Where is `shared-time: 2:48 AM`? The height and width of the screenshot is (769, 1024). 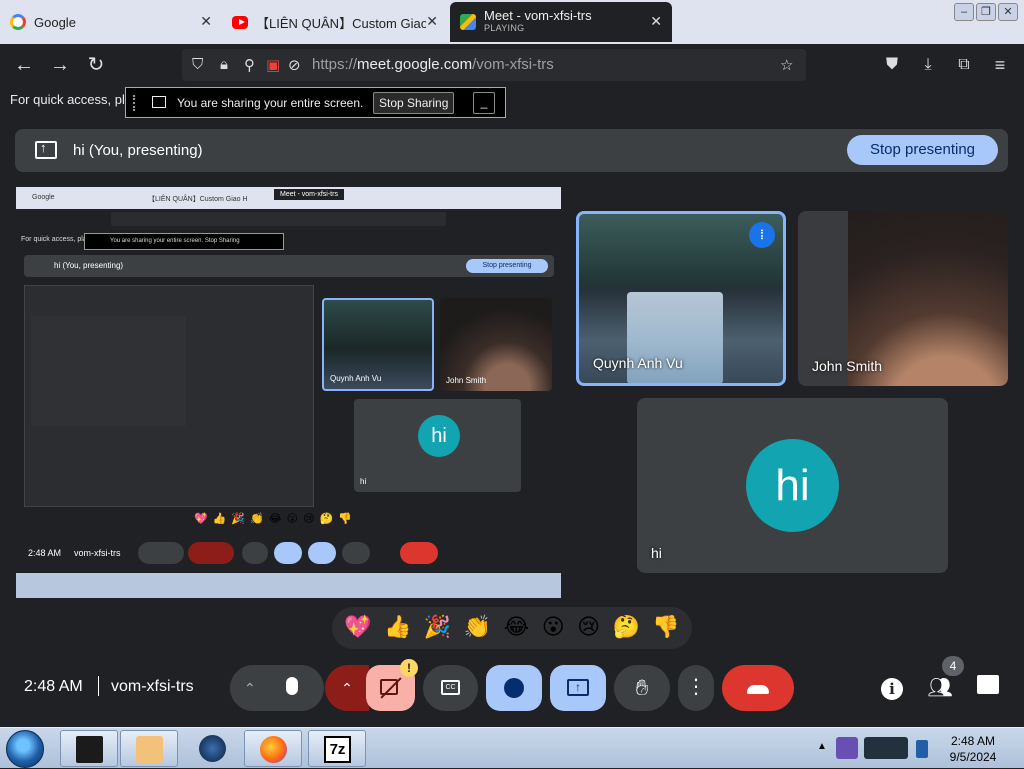 shared-time: 2:48 AM is located at coordinates (45, 553).